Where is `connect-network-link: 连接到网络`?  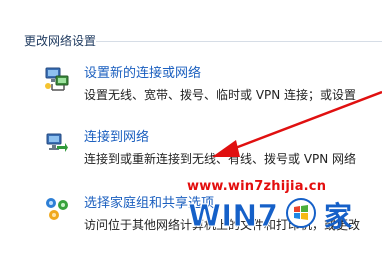
connect-network-link: 连接到网络 is located at coordinates (116, 135).